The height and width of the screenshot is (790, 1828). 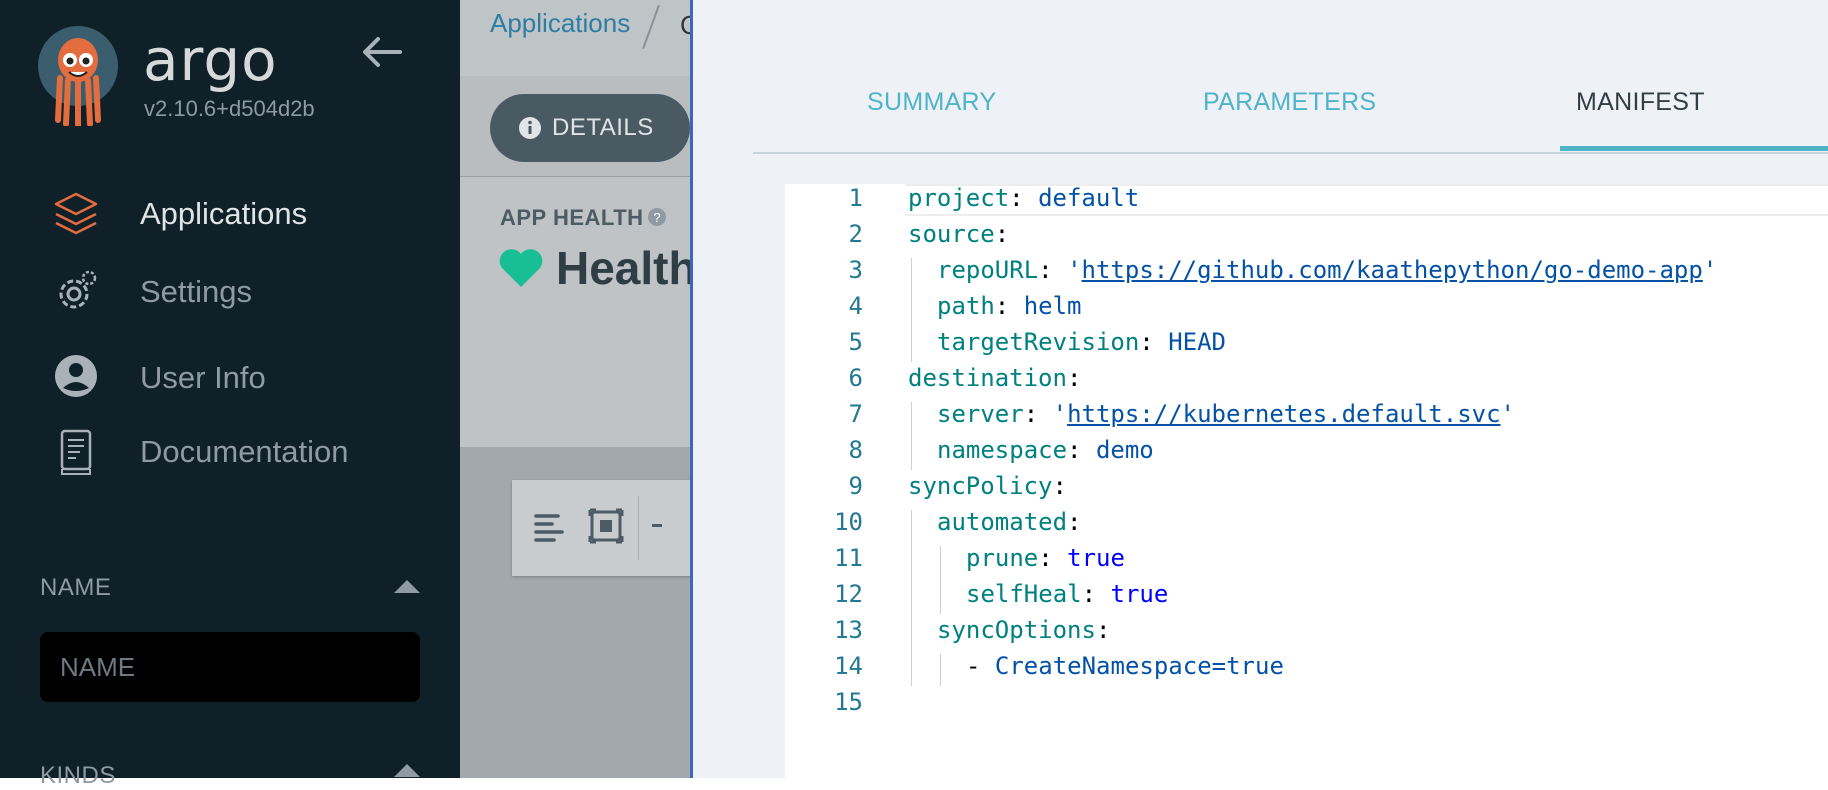 I want to click on info-icon, so click(x=530, y=128).